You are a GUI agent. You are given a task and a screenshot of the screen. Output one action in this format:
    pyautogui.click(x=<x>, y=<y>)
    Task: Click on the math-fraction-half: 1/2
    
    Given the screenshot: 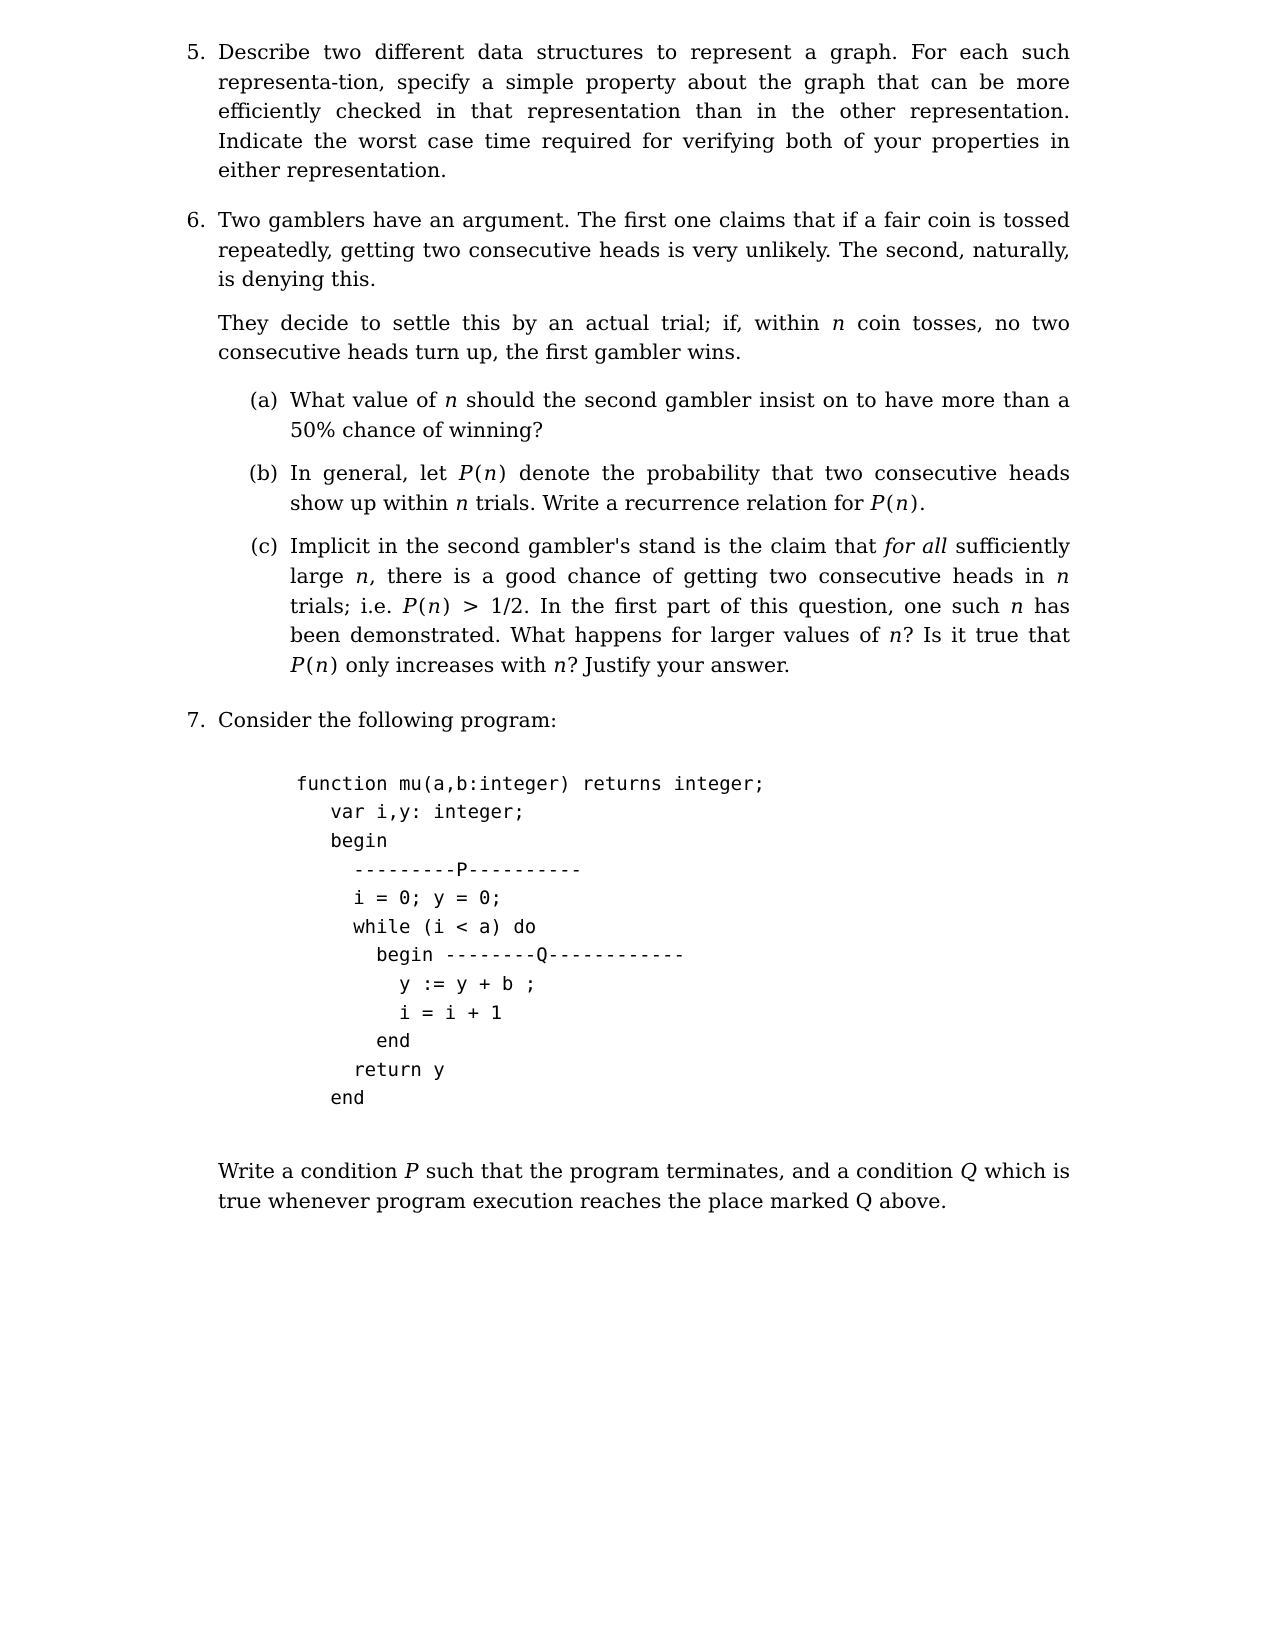 What is the action you would take?
    pyautogui.click(x=507, y=605)
    